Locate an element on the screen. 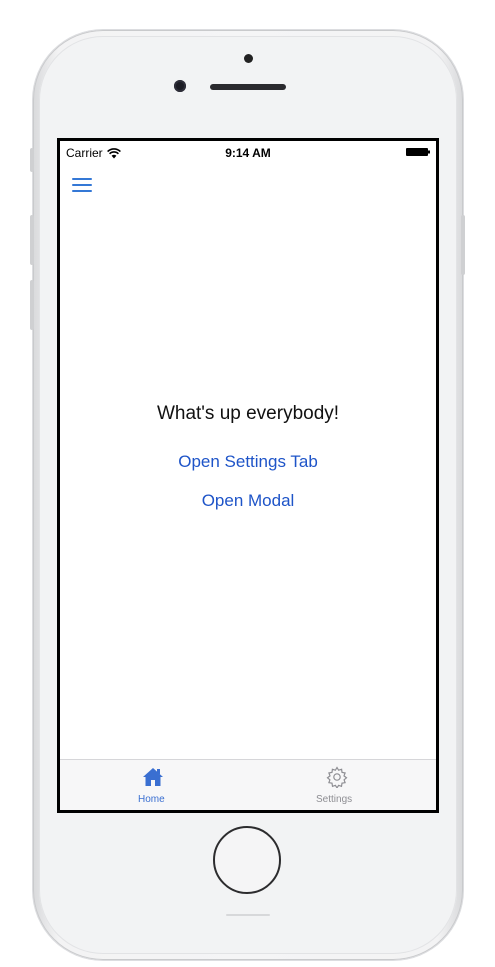  mute-switch is located at coordinates (32, 160).